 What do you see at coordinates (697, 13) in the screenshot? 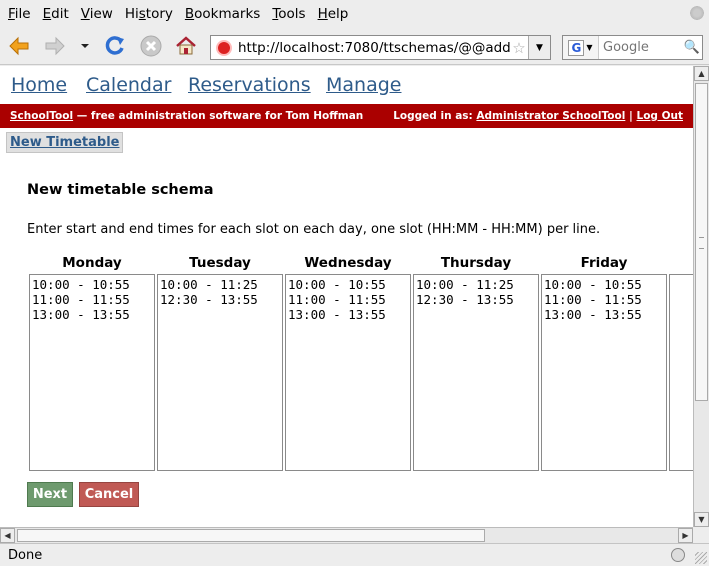
I see `throbber-icon` at bounding box center [697, 13].